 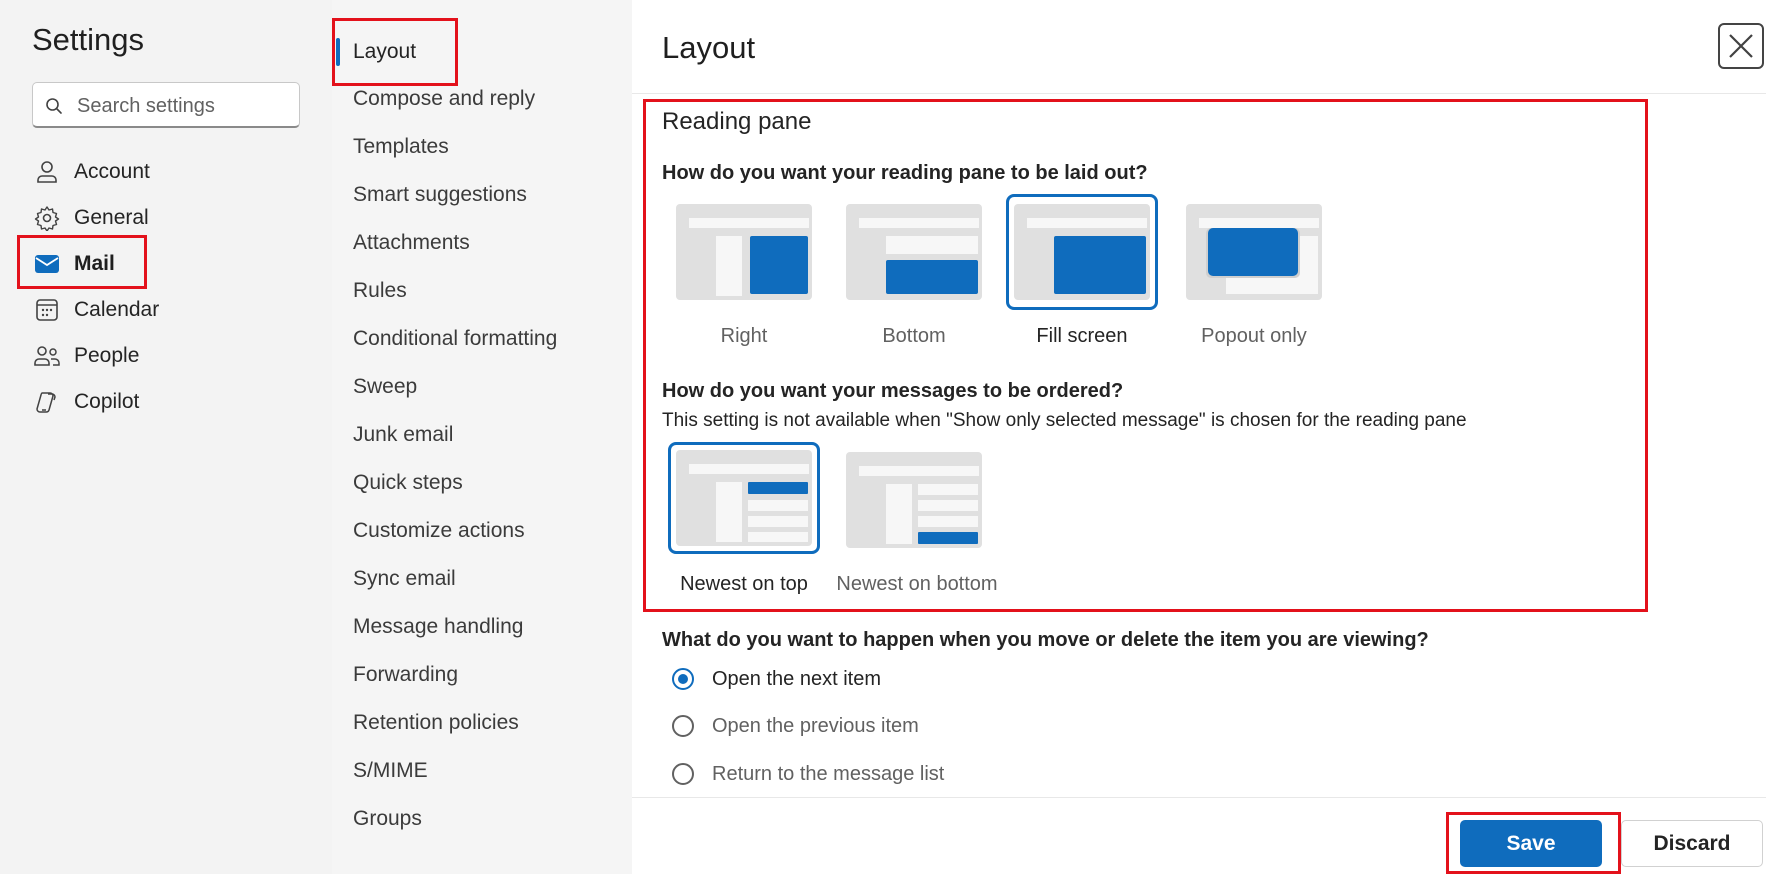 I want to click on subnav-item-forwarding: Forwarding, so click(x=405, y=675).